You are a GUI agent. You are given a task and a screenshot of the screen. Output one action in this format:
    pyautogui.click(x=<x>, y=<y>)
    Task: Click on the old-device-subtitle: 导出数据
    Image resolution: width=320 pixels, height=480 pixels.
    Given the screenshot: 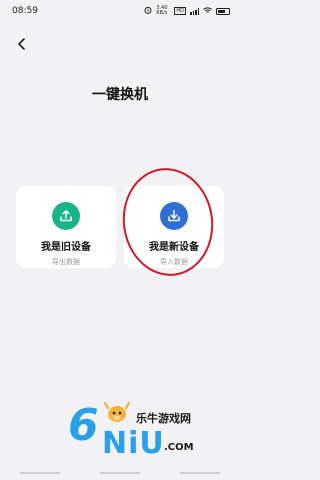 What is the action you would take?
    pyautogui.click(x=66, y=262)
    